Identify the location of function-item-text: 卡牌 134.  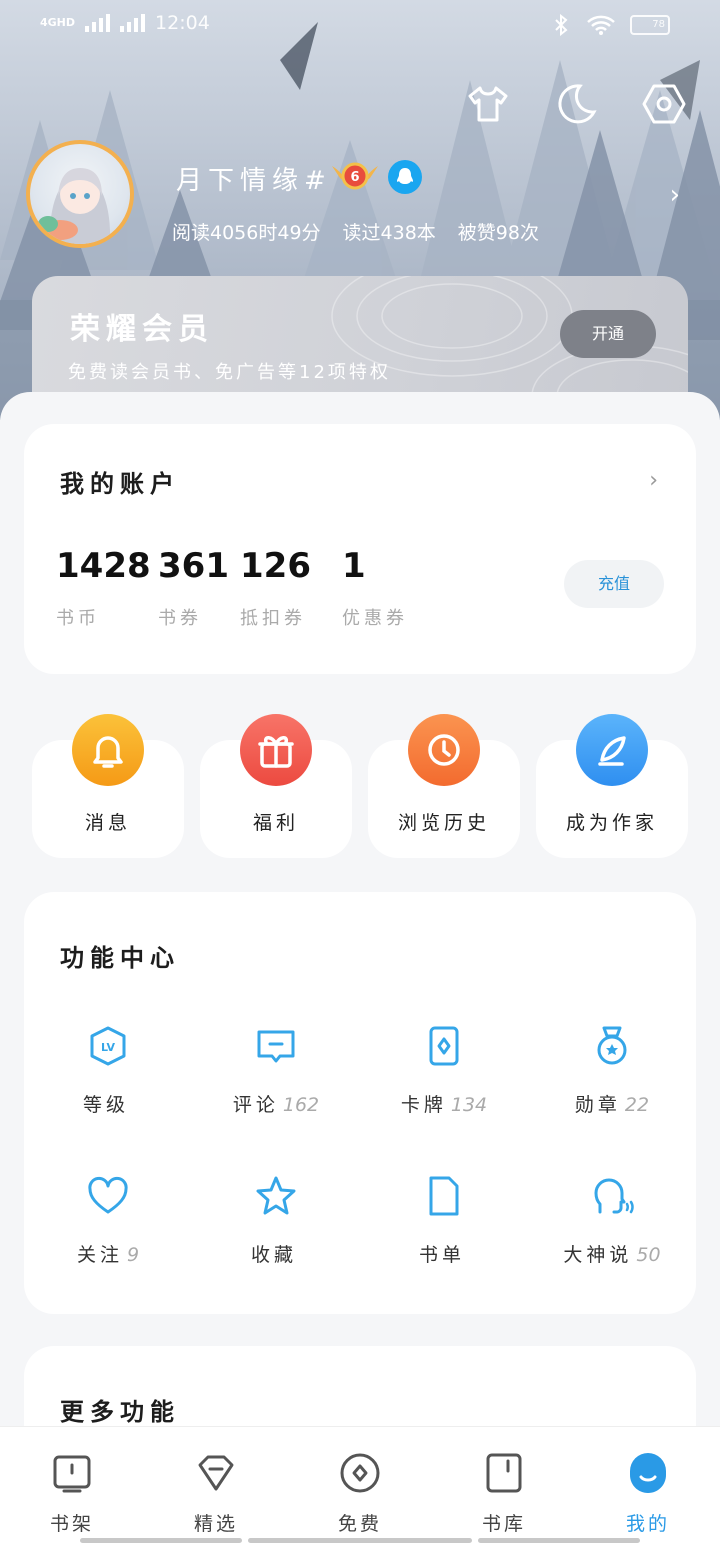
(444, 1103).